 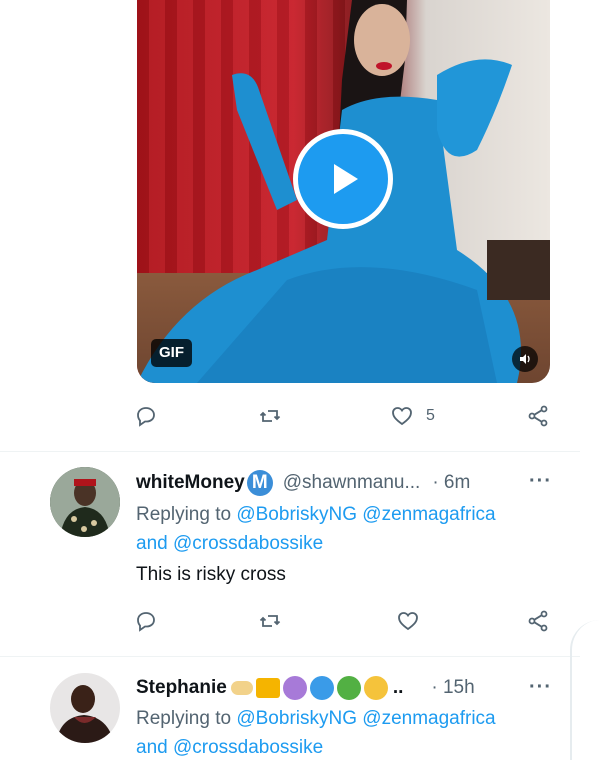 I want to click on blue-heart-icon, so click(x=321, y=688).